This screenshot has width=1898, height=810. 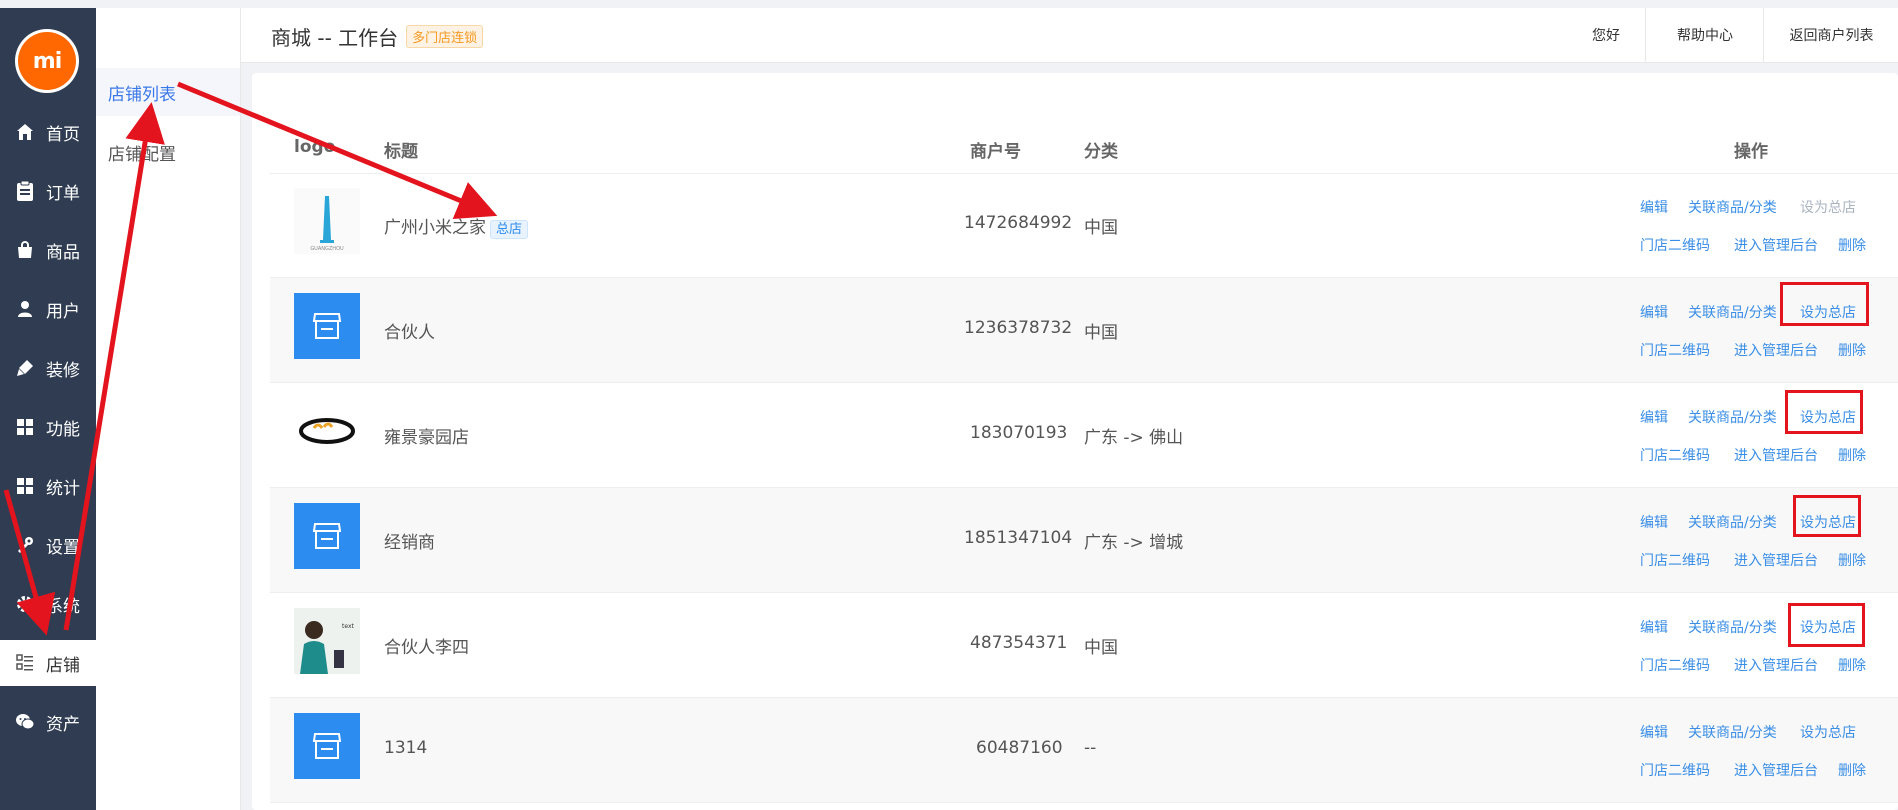 I want to click on page-title-text: 商城 -- 工作台, so click(x=335, y=38).